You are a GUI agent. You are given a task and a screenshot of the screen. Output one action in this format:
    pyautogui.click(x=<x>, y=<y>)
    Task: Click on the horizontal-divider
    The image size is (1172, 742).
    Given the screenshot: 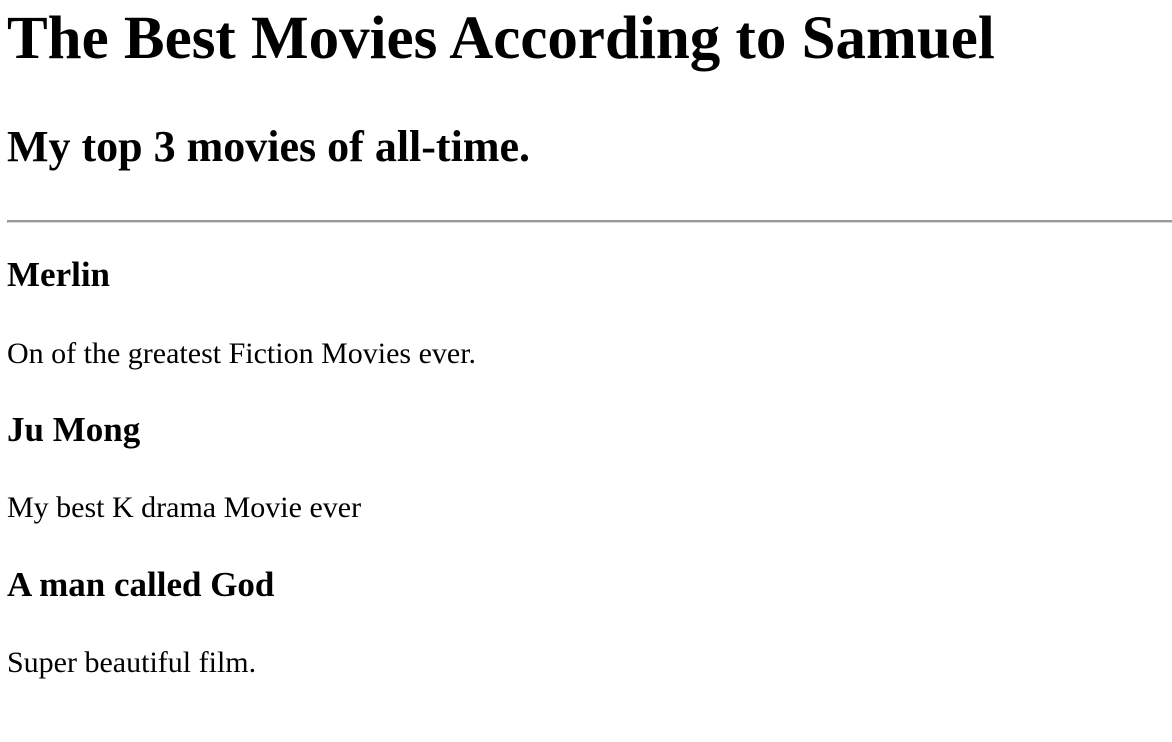 What is the action you would take?
    pyautogui.click(x=589, y=221)
    